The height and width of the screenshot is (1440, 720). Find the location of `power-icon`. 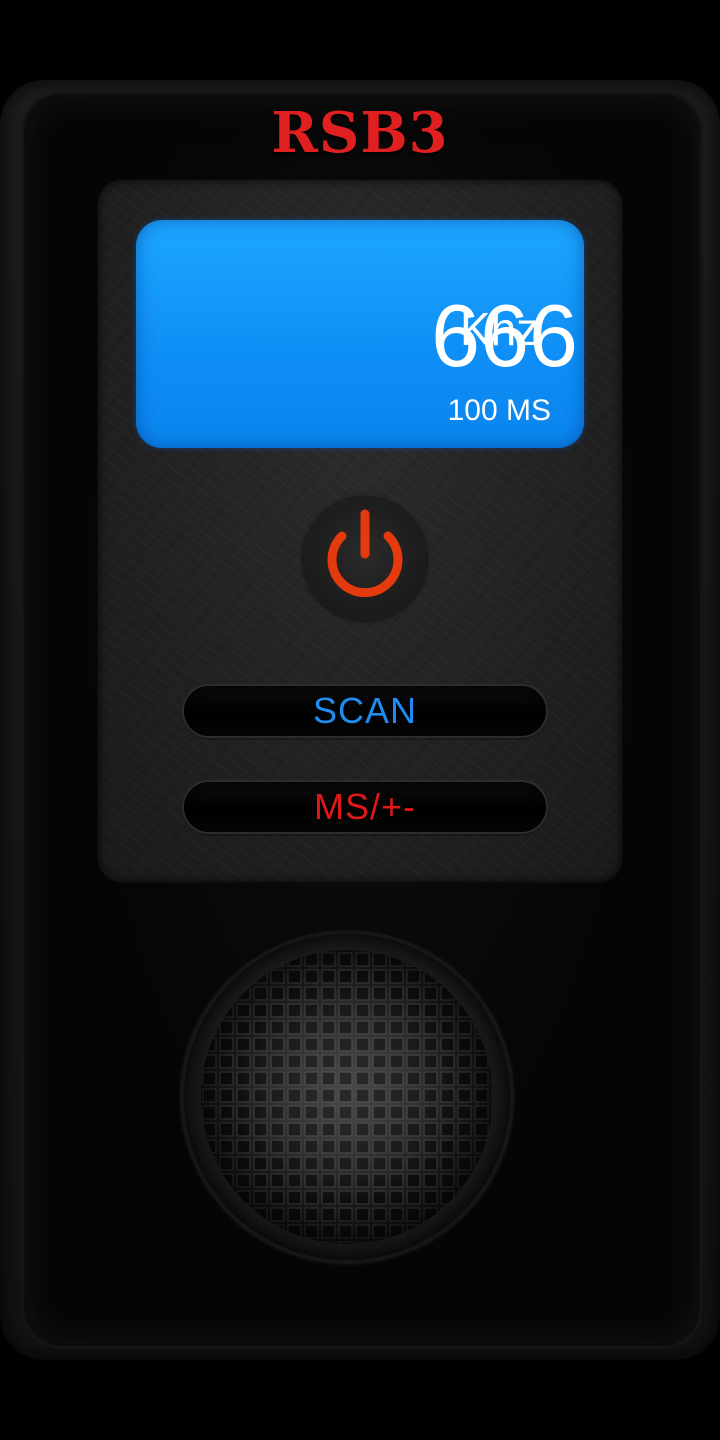

power-icon is located at coordinates (365, 553).